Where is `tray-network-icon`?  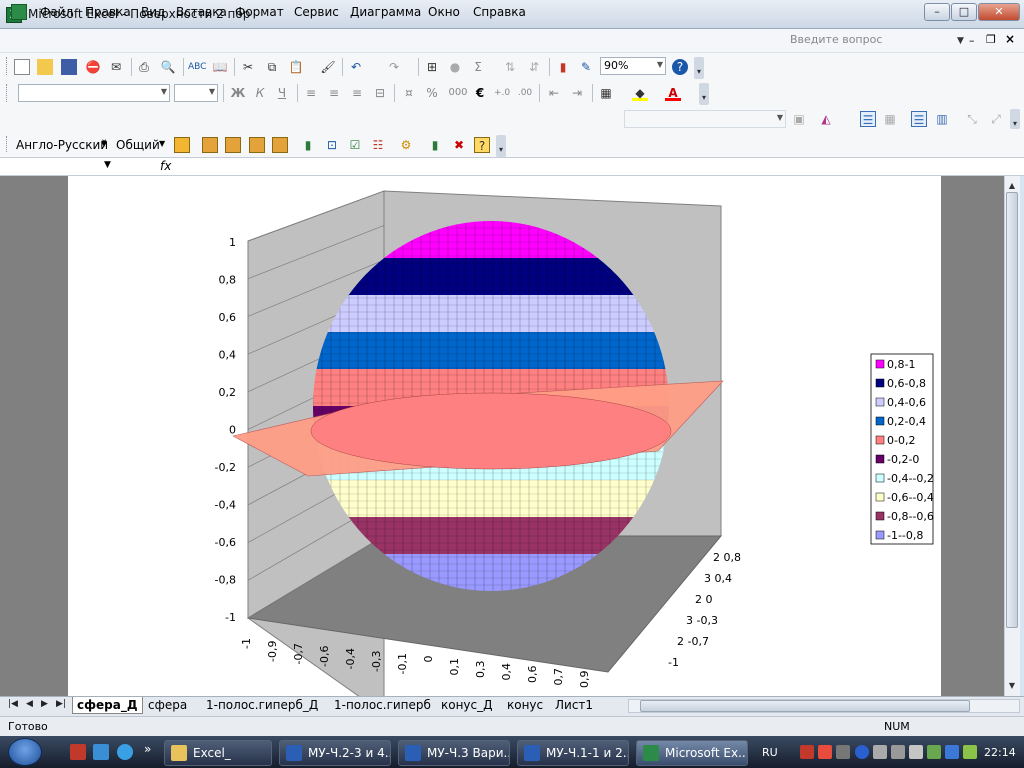 tray-network-icon is located at coordinates (843, 752).